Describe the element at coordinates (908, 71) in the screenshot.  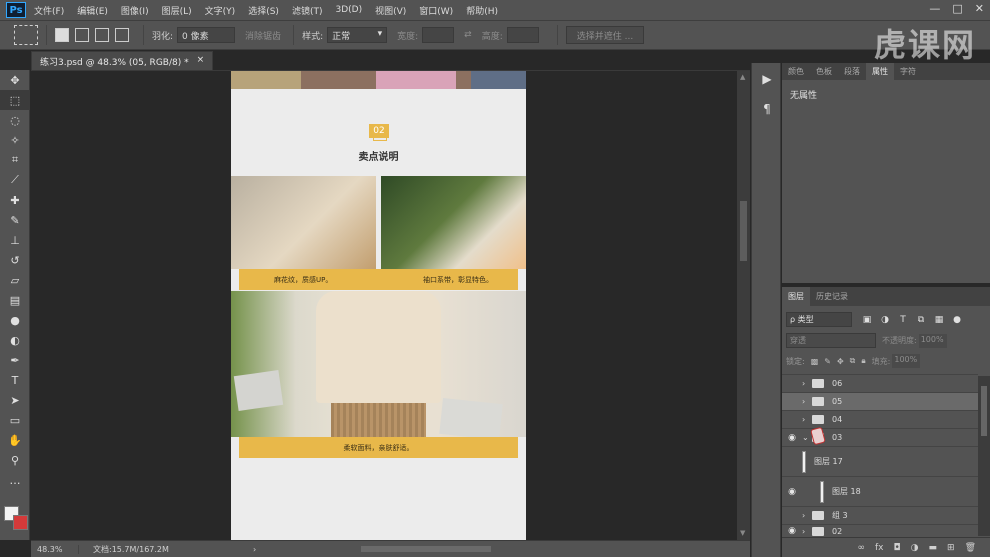
I see `tab-character: 字符` at that location.